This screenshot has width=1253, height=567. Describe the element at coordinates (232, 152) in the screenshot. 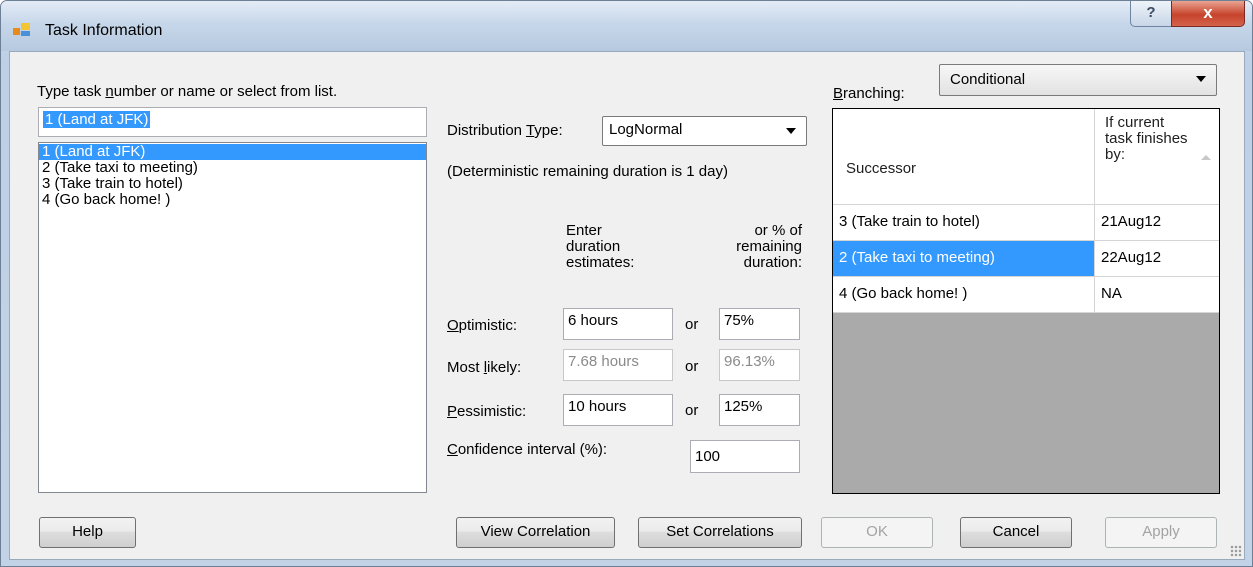

I see `list-item: 1 (Land at JFK)` at that location.